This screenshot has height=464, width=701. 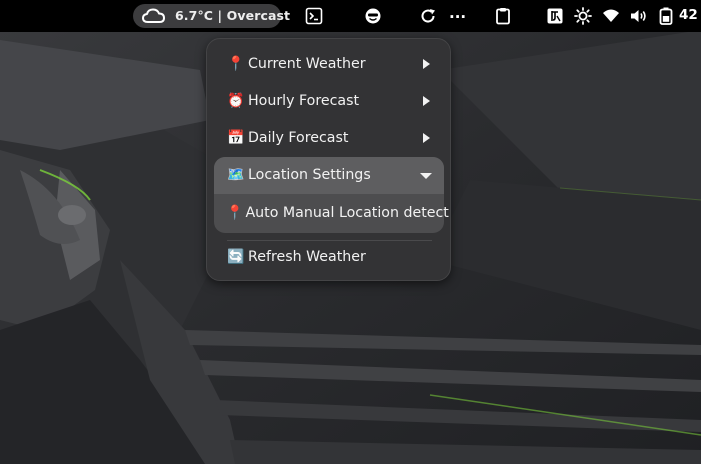 What do you see at coordinates (236, 138) in the screenshot?
I see `calendar-icon: 📅` at bounding box center [236, 138].